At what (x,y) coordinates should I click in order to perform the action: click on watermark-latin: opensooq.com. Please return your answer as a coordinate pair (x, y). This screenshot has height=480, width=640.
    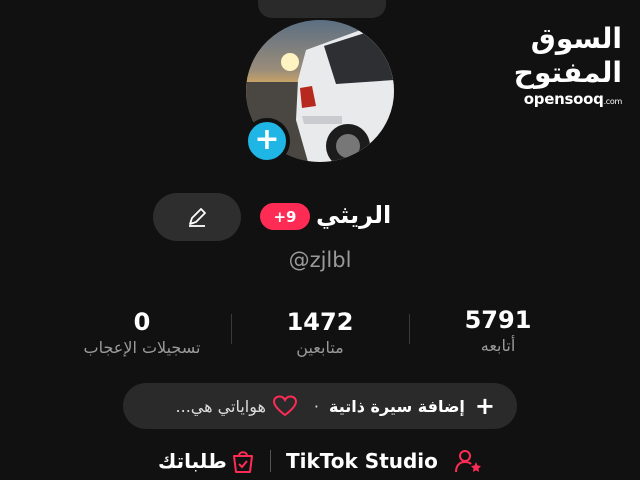
    Looking at the image, I should click on (573, 99).